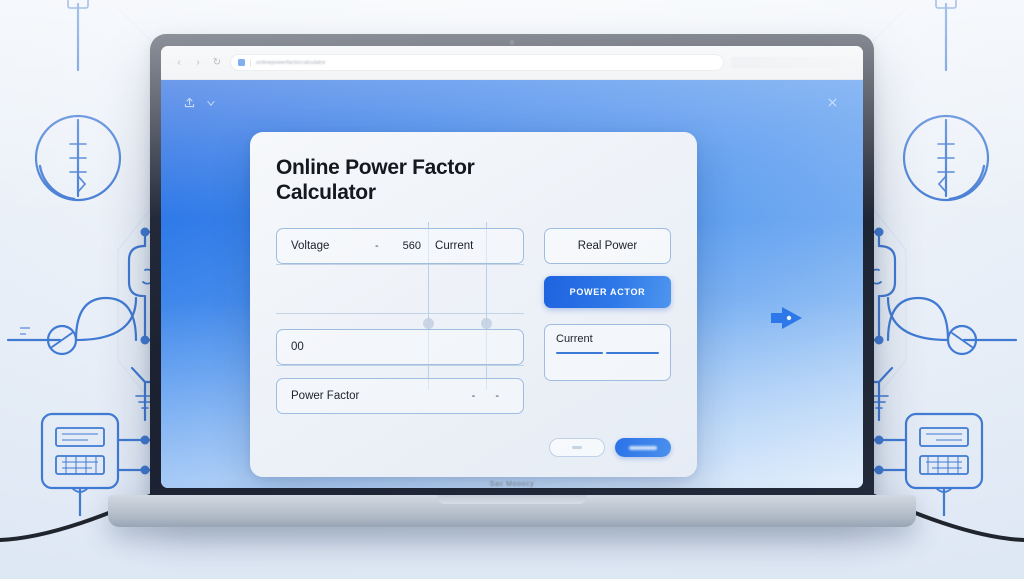  Describe the element at coordinates (211, 103) in the screenshot. I see `chevron-down-icon` at that location.